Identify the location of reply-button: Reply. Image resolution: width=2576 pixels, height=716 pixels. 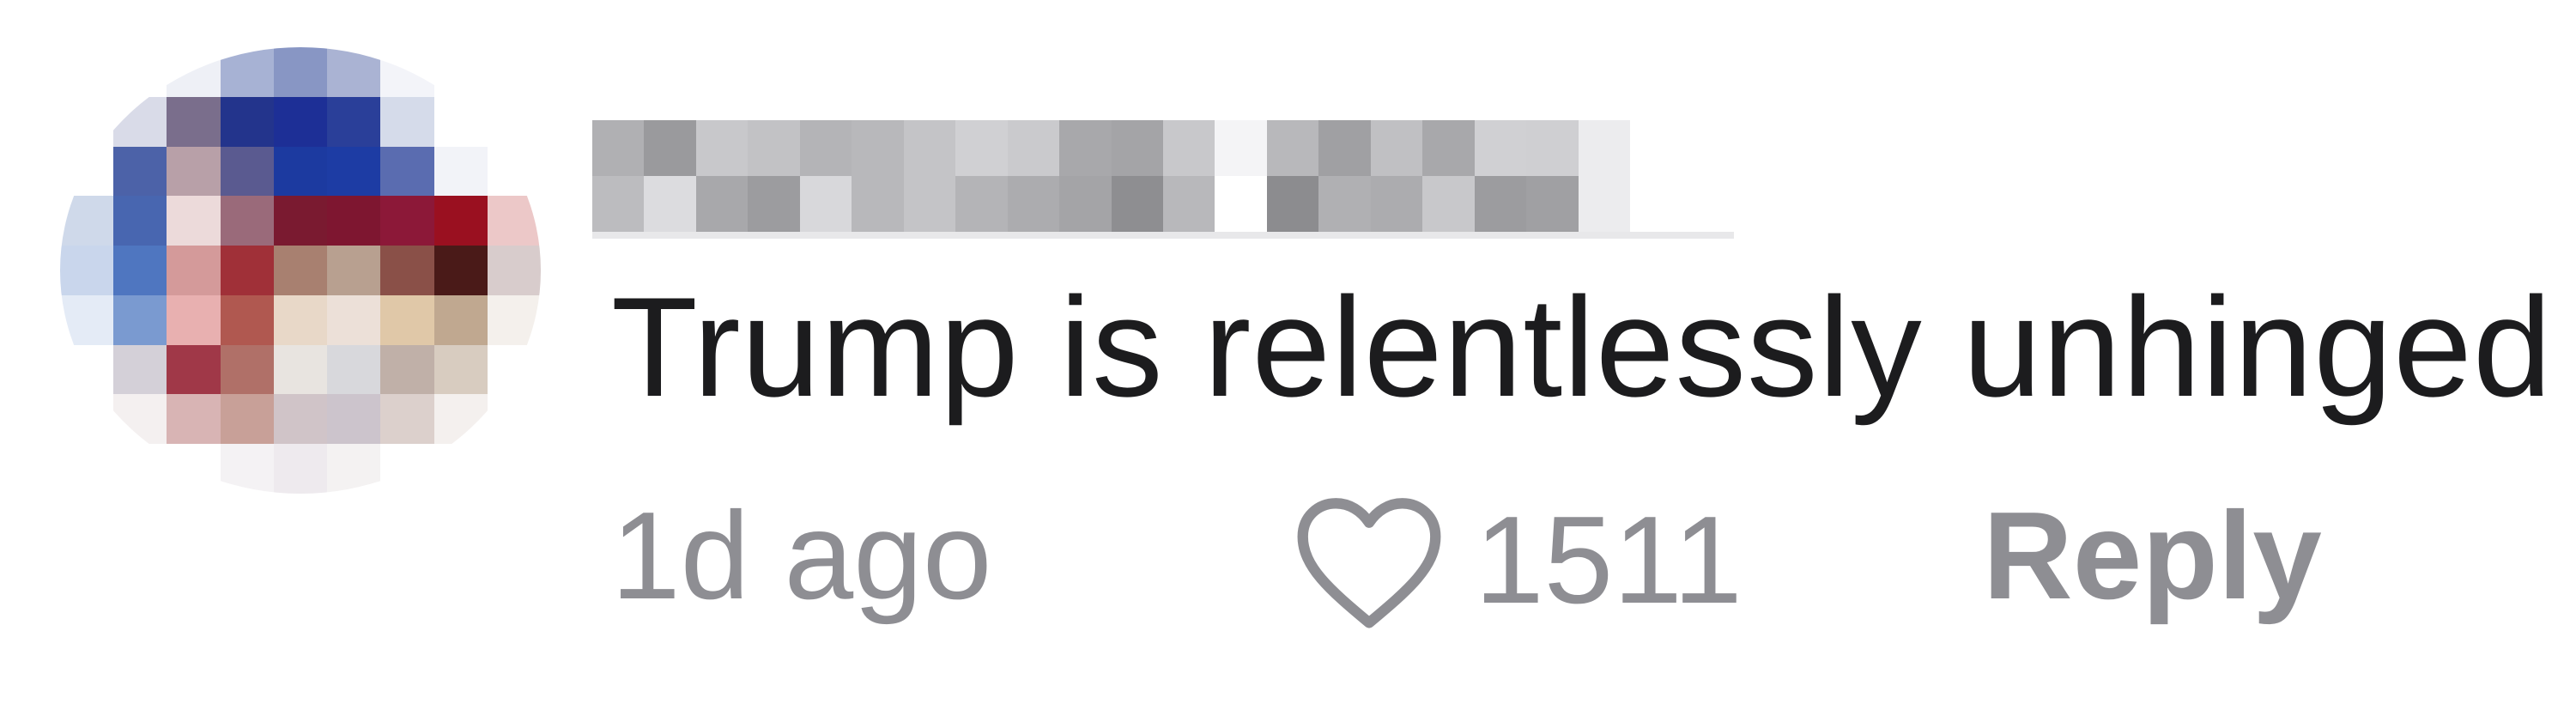
(2152, 556).